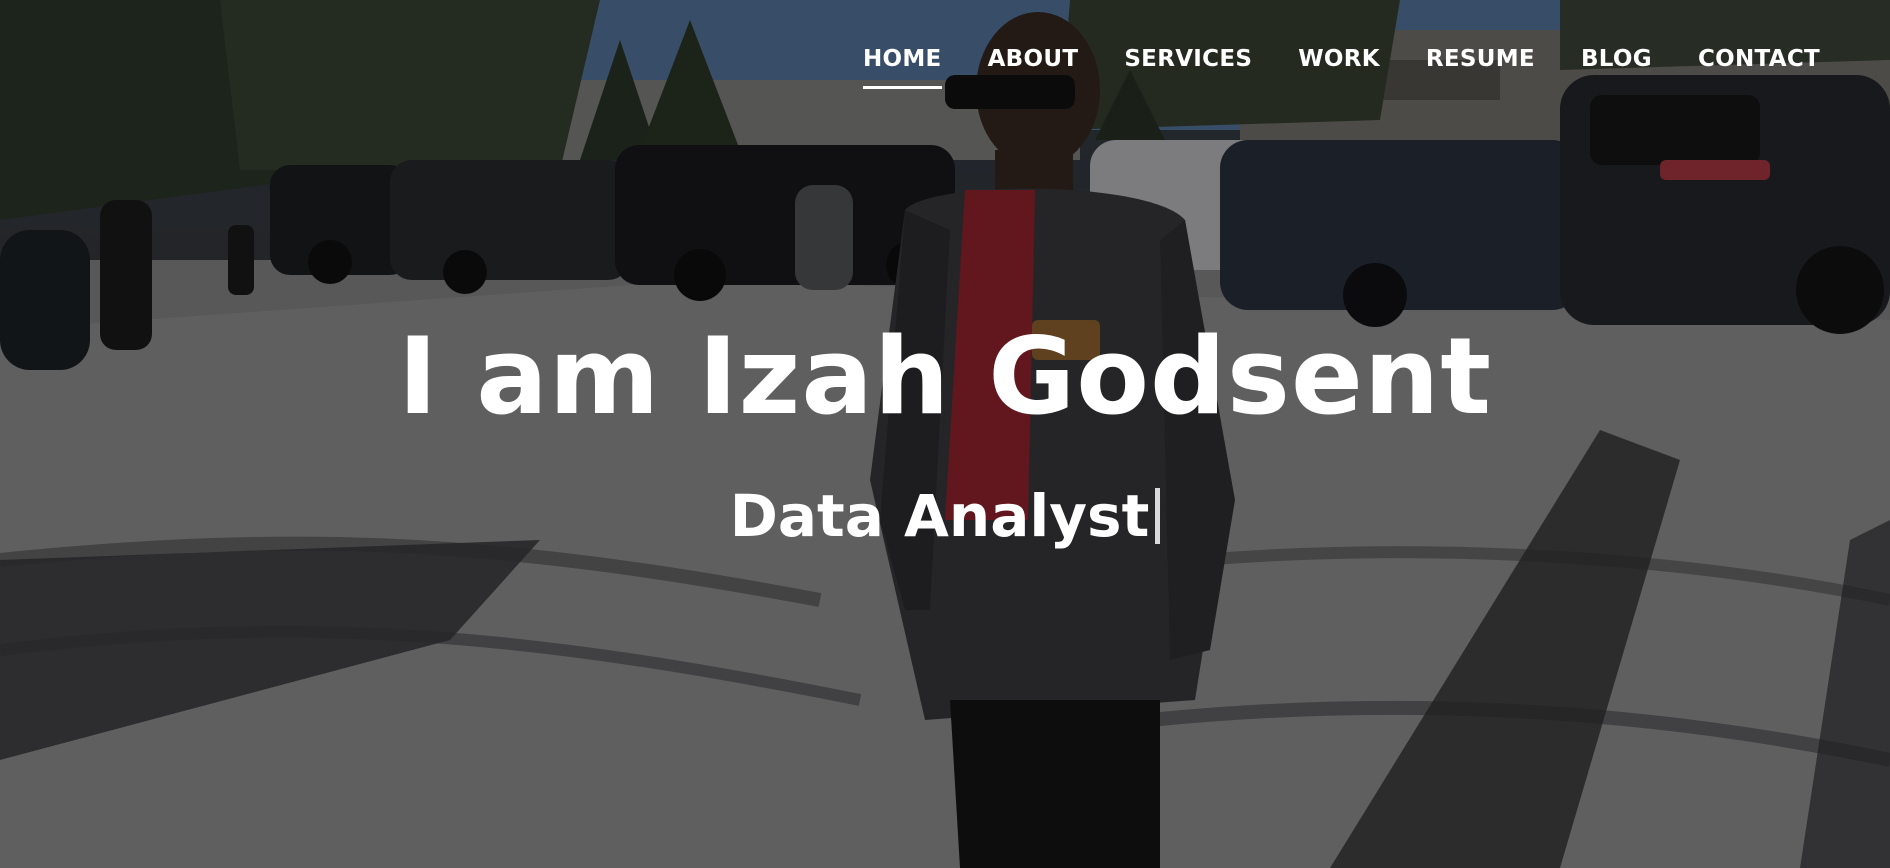 This screenshot has height=868, width=1890. Describe the element at coordinates (1033, 59) in the screenshot. I see `nav-about-link: ABOUT` at that location.